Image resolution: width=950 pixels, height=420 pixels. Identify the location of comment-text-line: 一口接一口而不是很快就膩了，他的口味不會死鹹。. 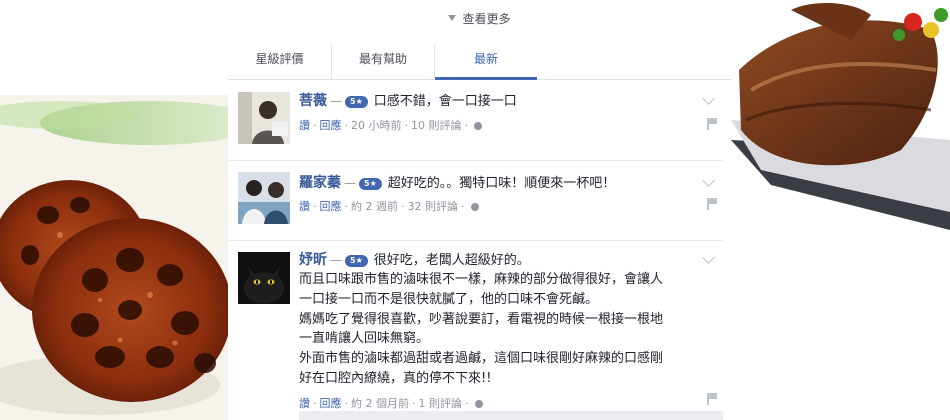
(449, 299).